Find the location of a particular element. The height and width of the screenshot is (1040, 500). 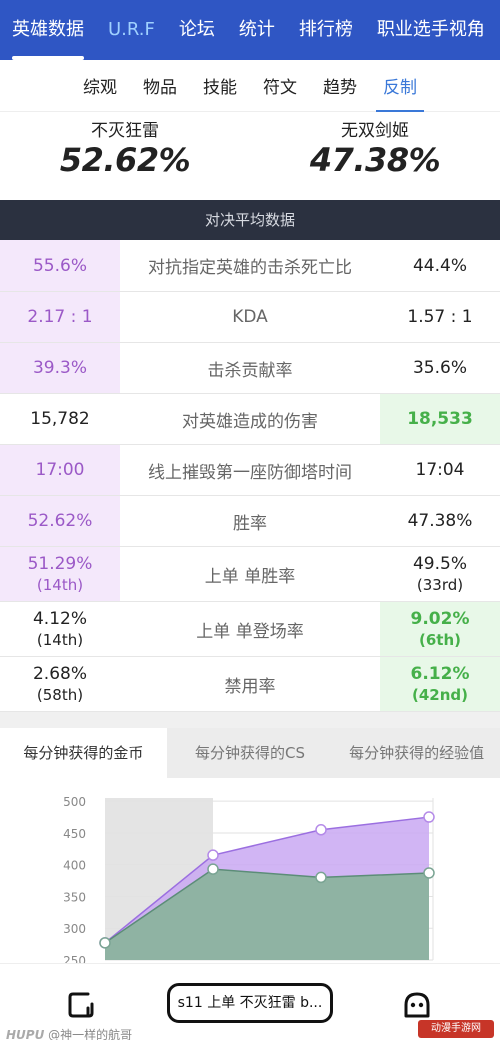

watermark: HUPU @神一样的航哥 is located at coordinates (69, 1033).